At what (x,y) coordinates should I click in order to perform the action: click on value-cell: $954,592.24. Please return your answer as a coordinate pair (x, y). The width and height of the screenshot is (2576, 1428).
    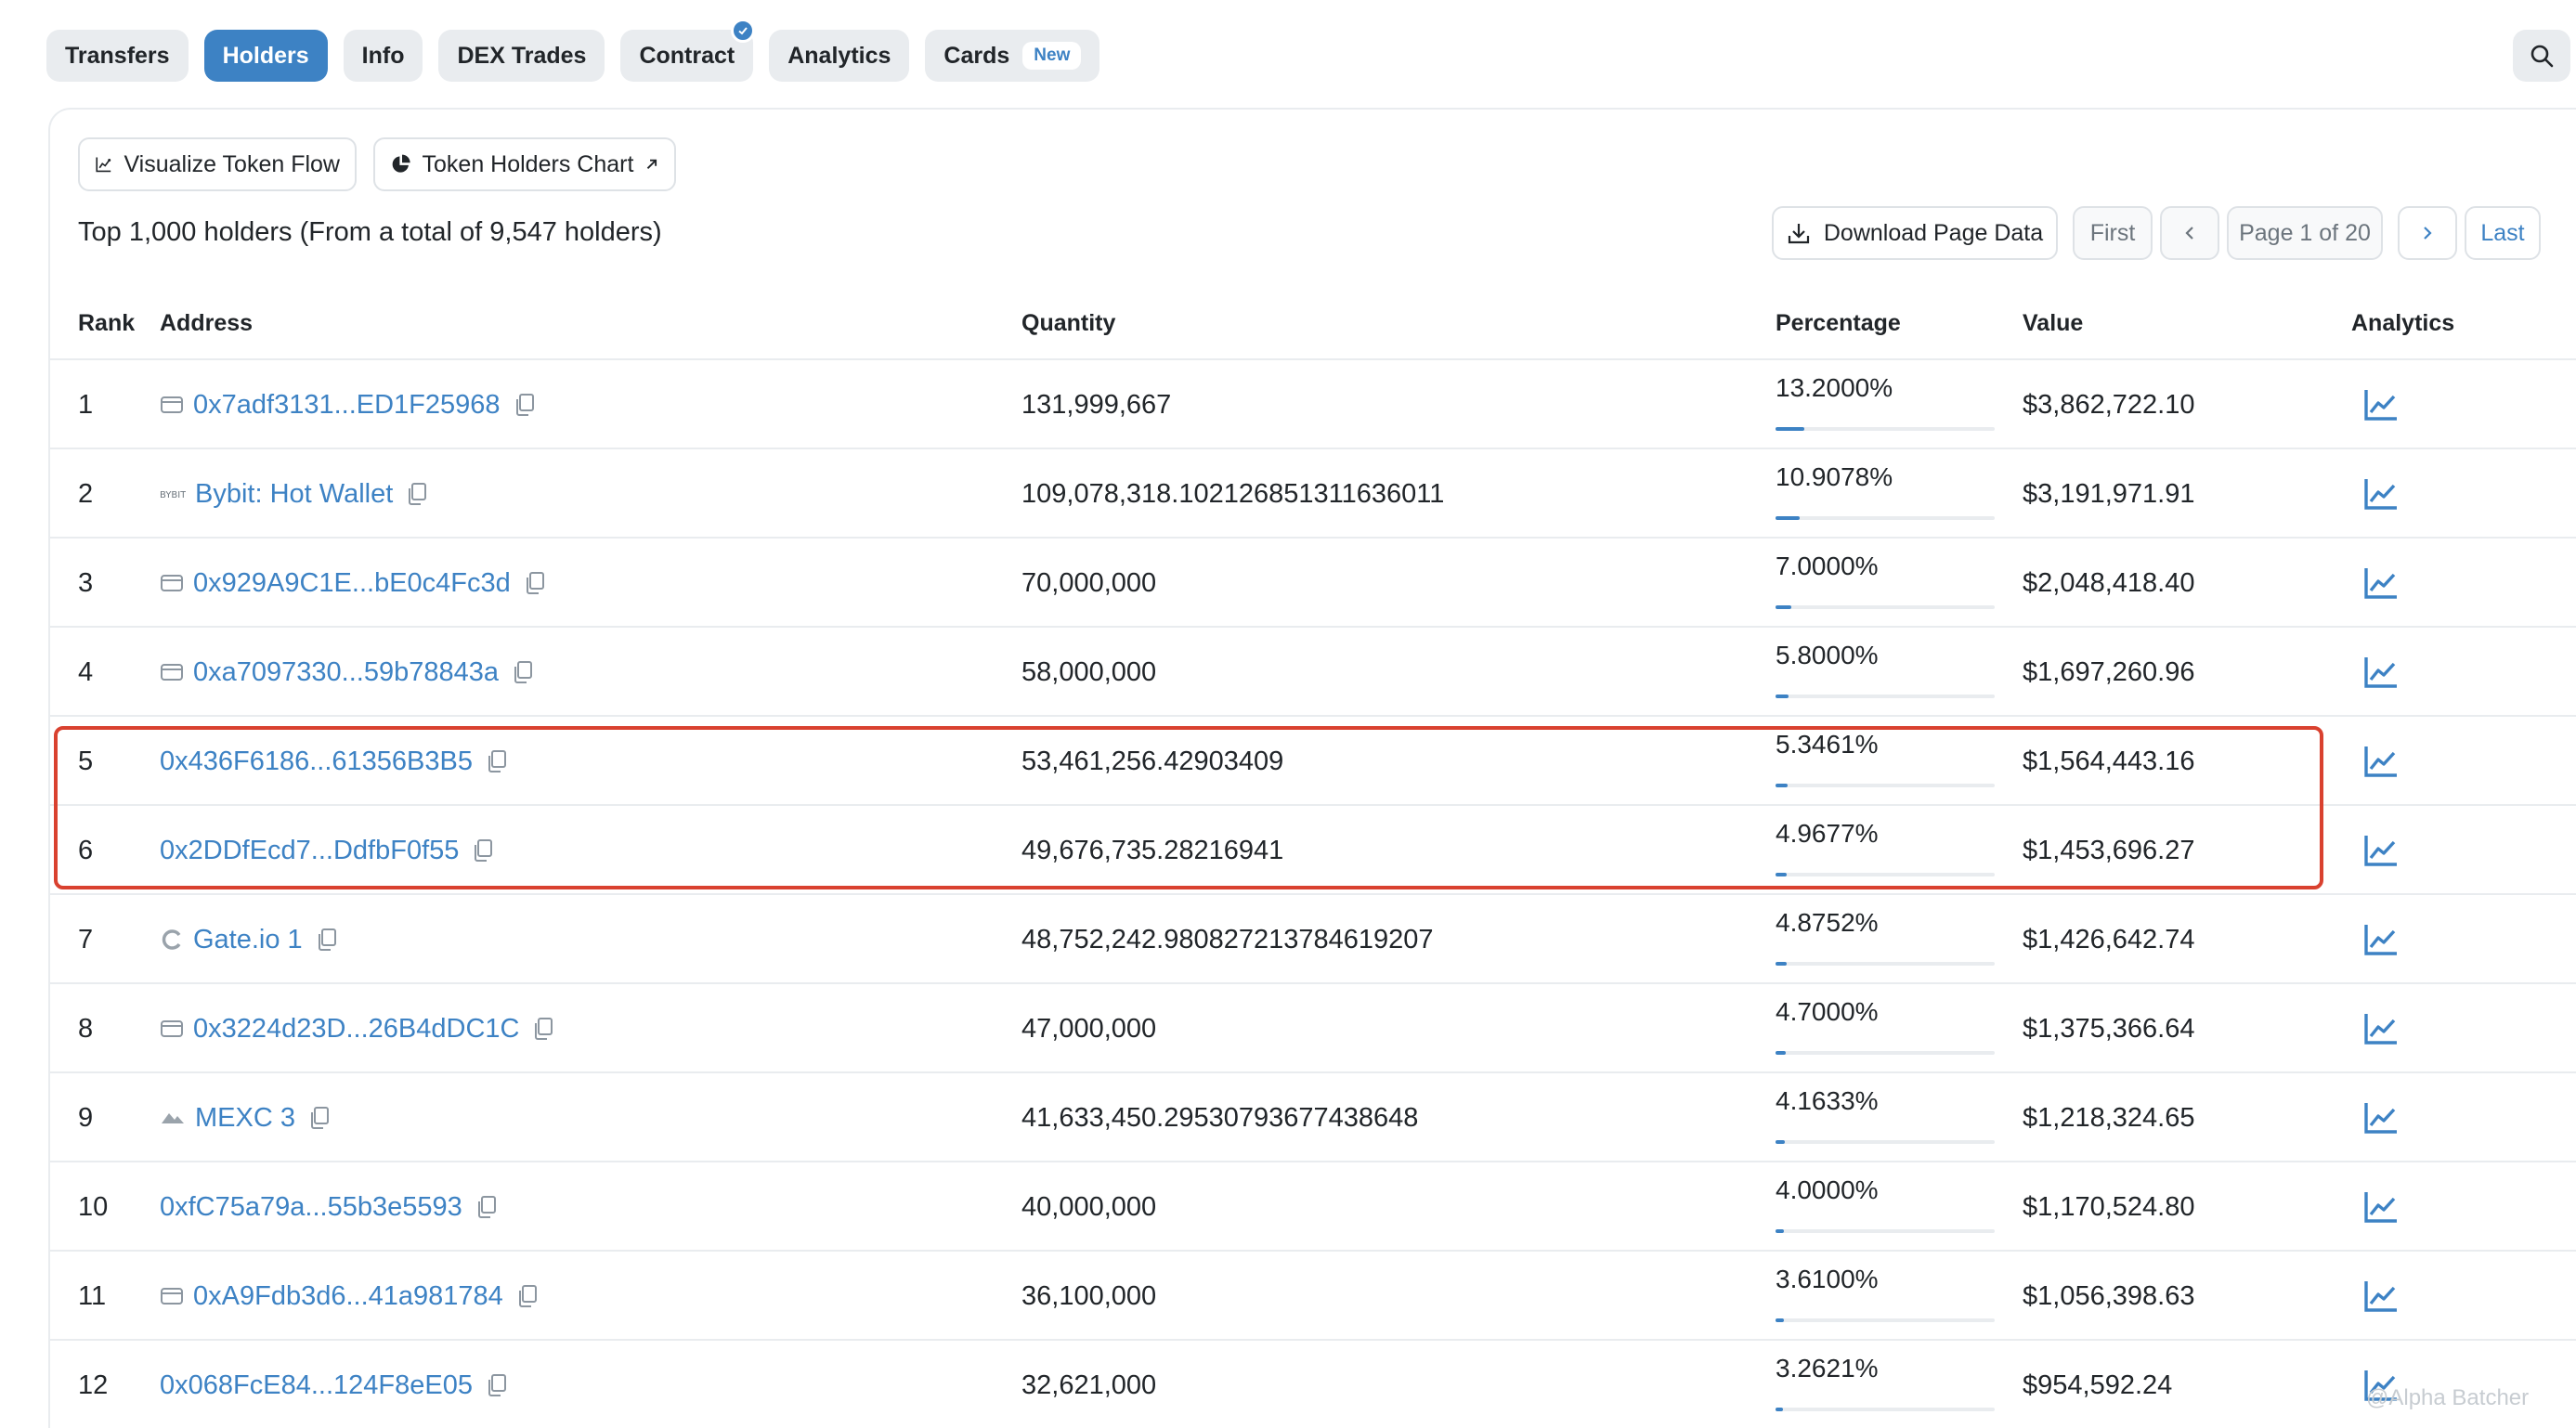
    Looking at the image, I should click on (2098, 1385).